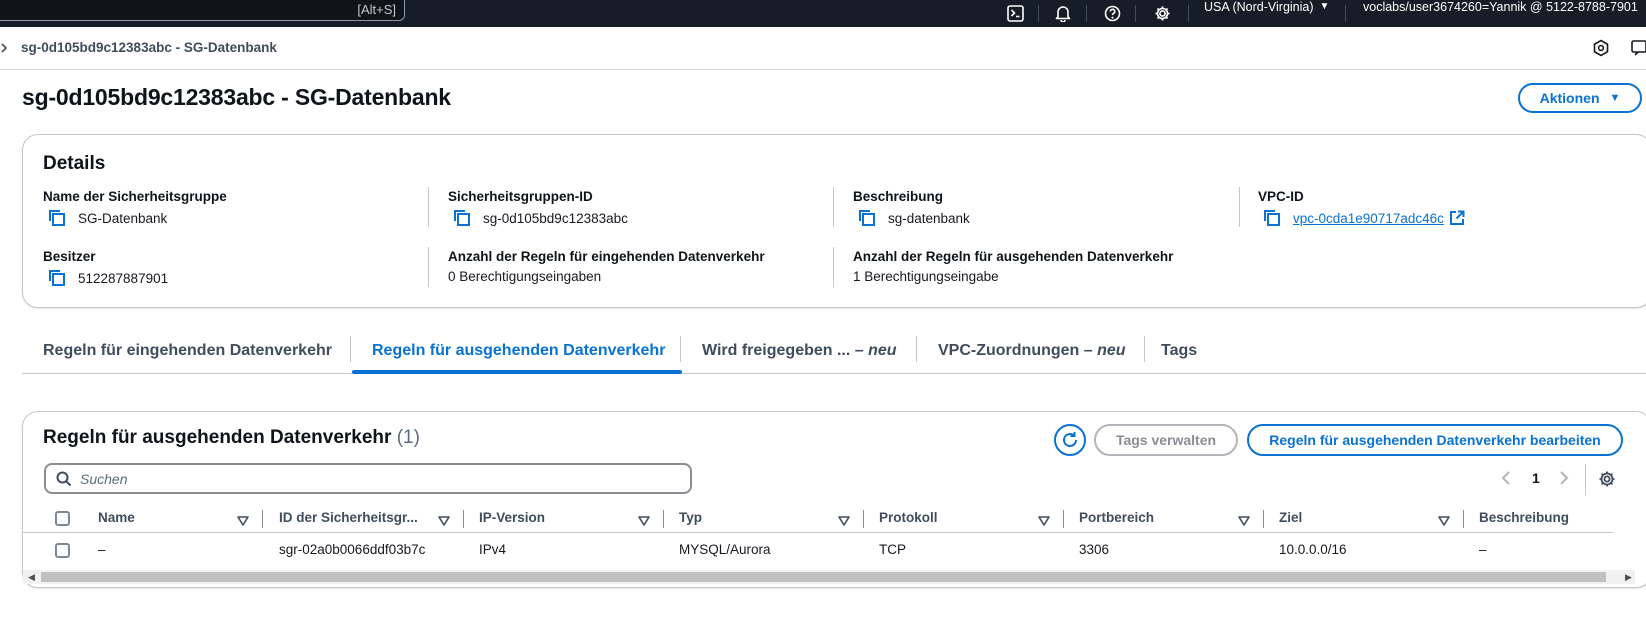  I want to click on horizontal-scrollbar: ◀ ▶, so click(829, 577).